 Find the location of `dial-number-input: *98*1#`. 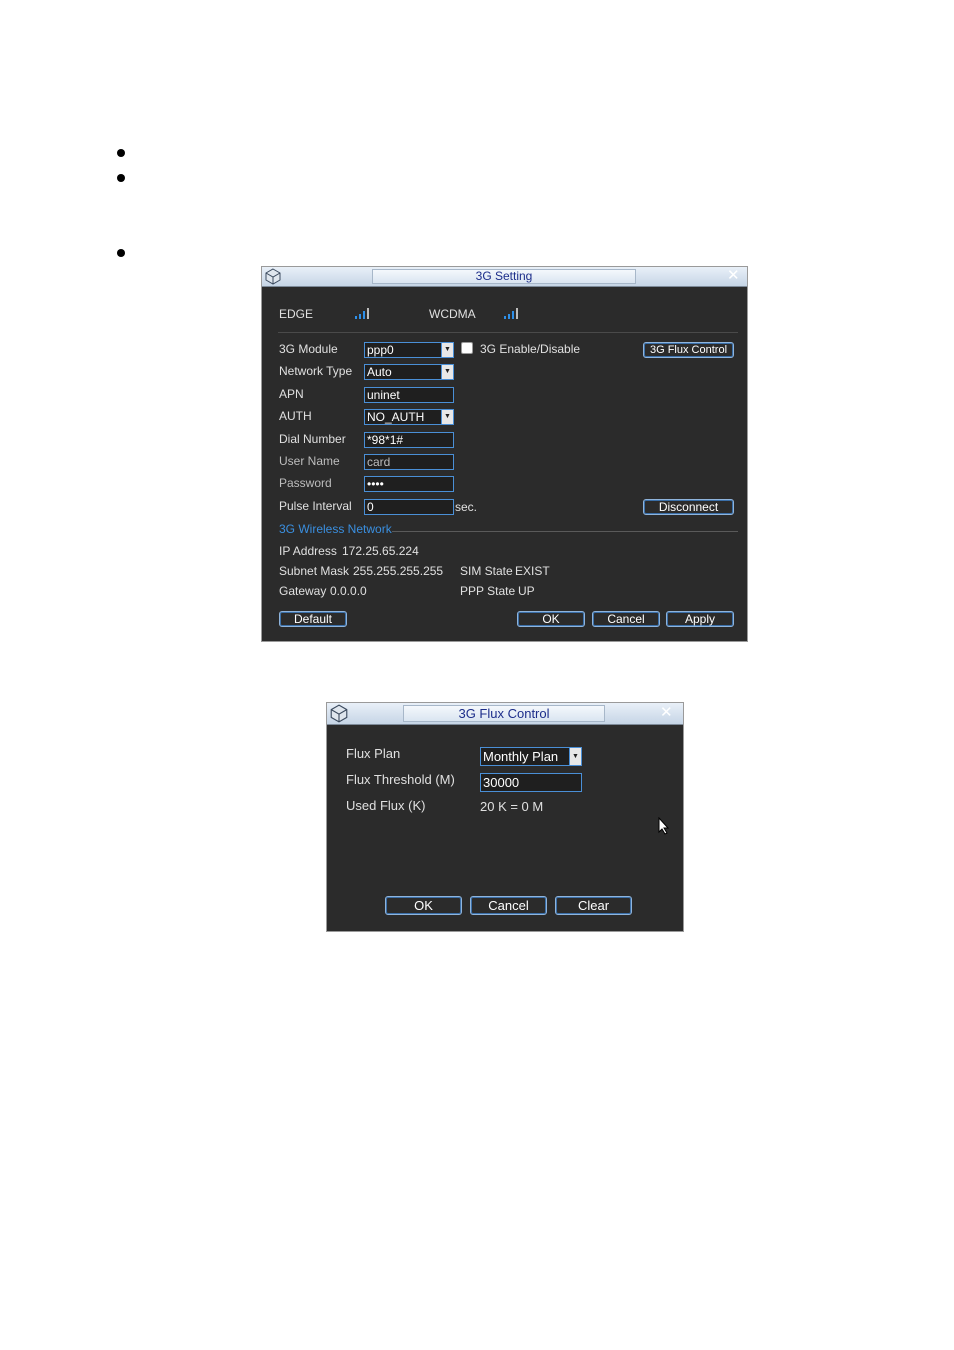

dial-number-input: *98*1# is located at coordinates (409, 440).